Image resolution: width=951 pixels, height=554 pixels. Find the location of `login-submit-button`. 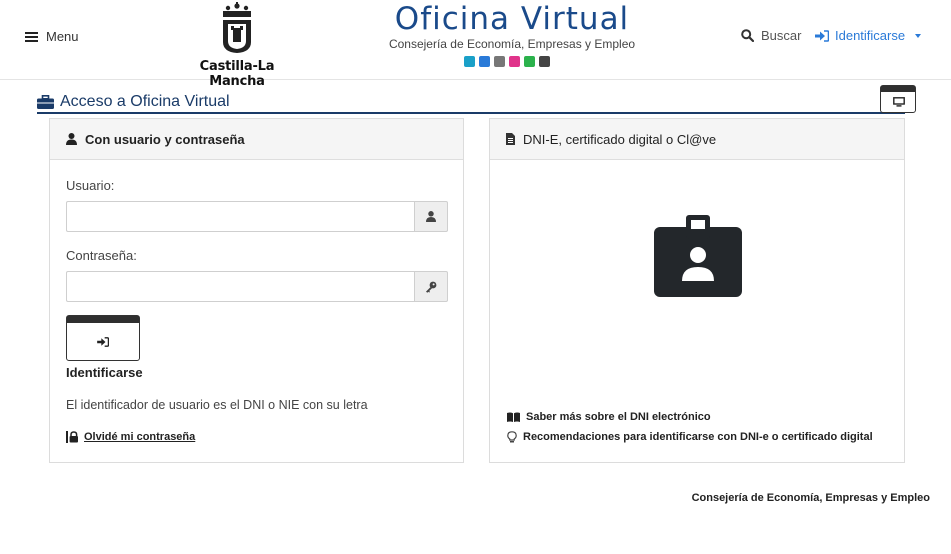

login-submit-button is located at coordinates (103, 338).